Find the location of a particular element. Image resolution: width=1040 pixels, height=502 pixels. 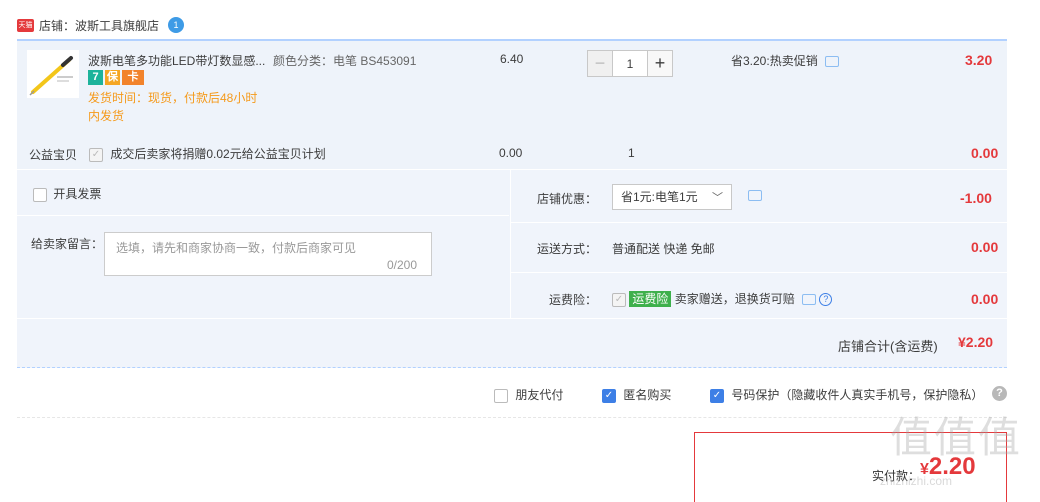

charity-qty: 1 is located at coordinates (631, 153).